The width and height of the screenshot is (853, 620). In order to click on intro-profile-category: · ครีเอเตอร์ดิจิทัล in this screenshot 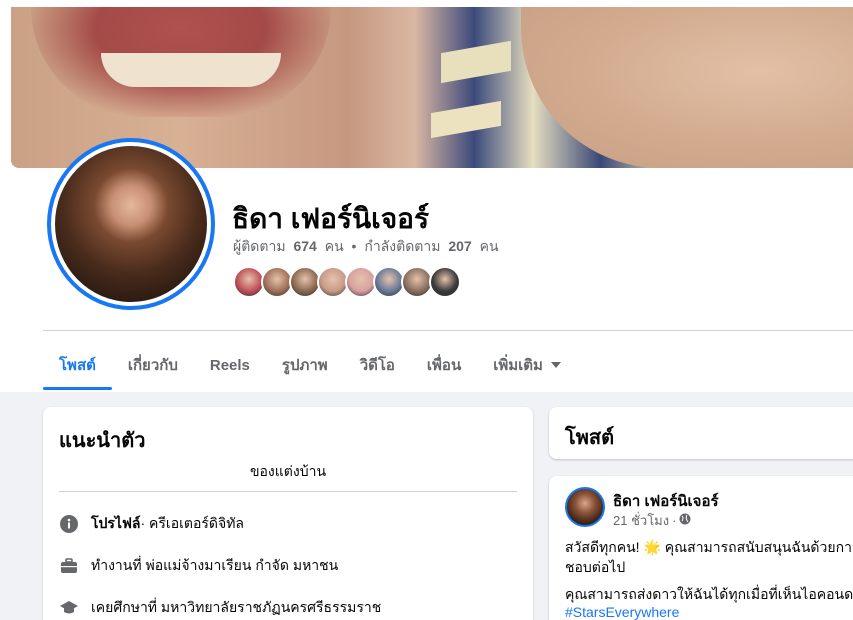, I will do `click(192, 523)`.